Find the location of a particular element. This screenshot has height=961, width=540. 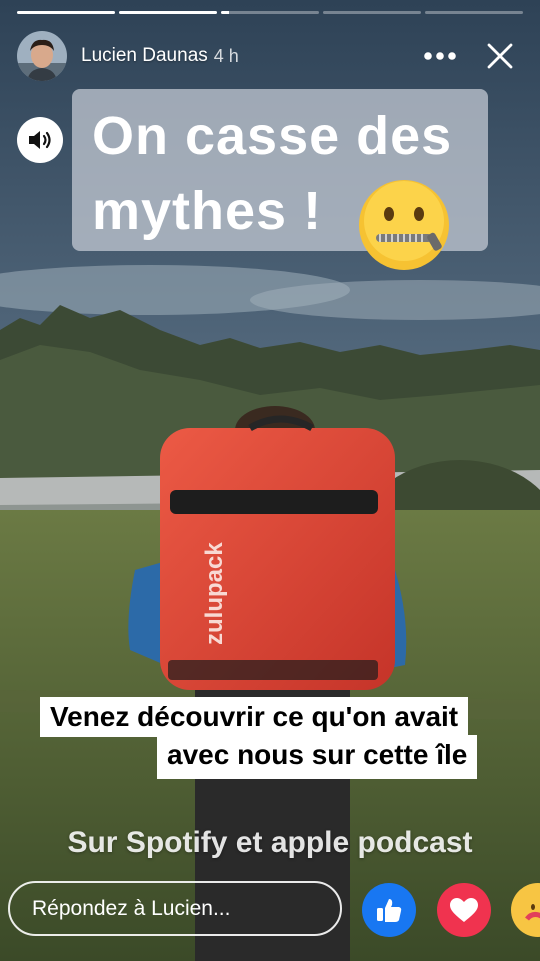

podcast-subtitle: Sur Spotify et apple podcast is located at coordinates (270, 842).